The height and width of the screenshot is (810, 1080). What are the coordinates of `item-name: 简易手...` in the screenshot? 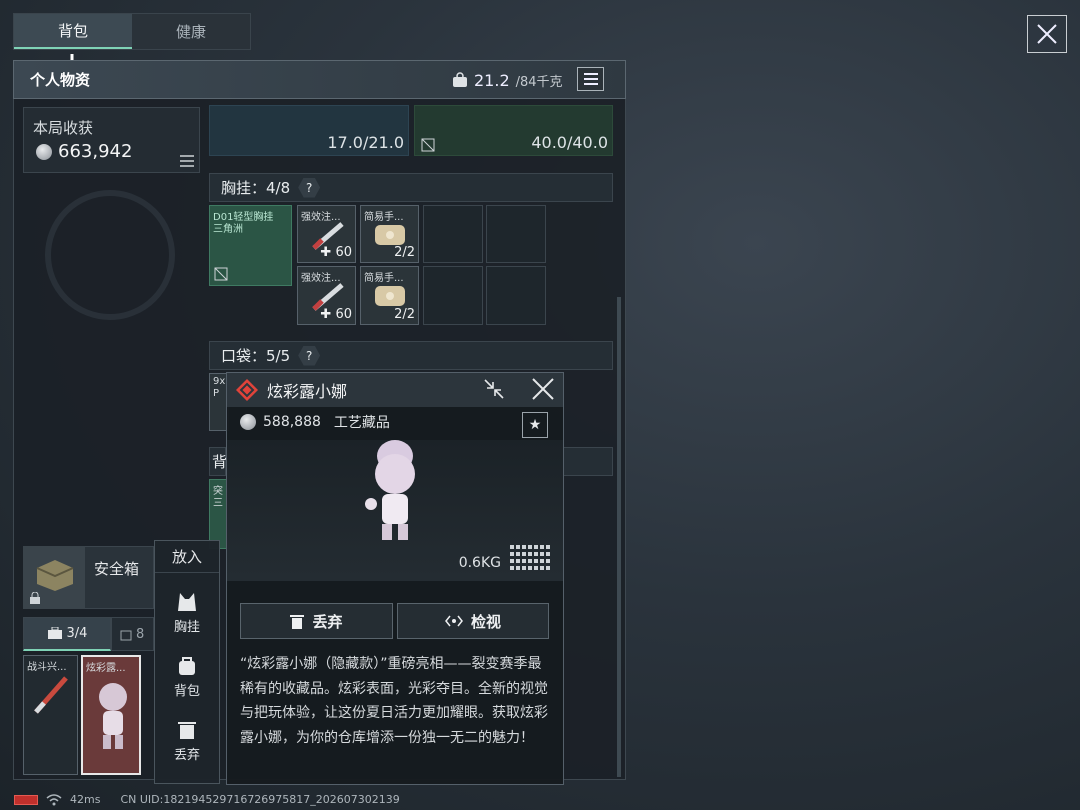 It's located at (384, 278).